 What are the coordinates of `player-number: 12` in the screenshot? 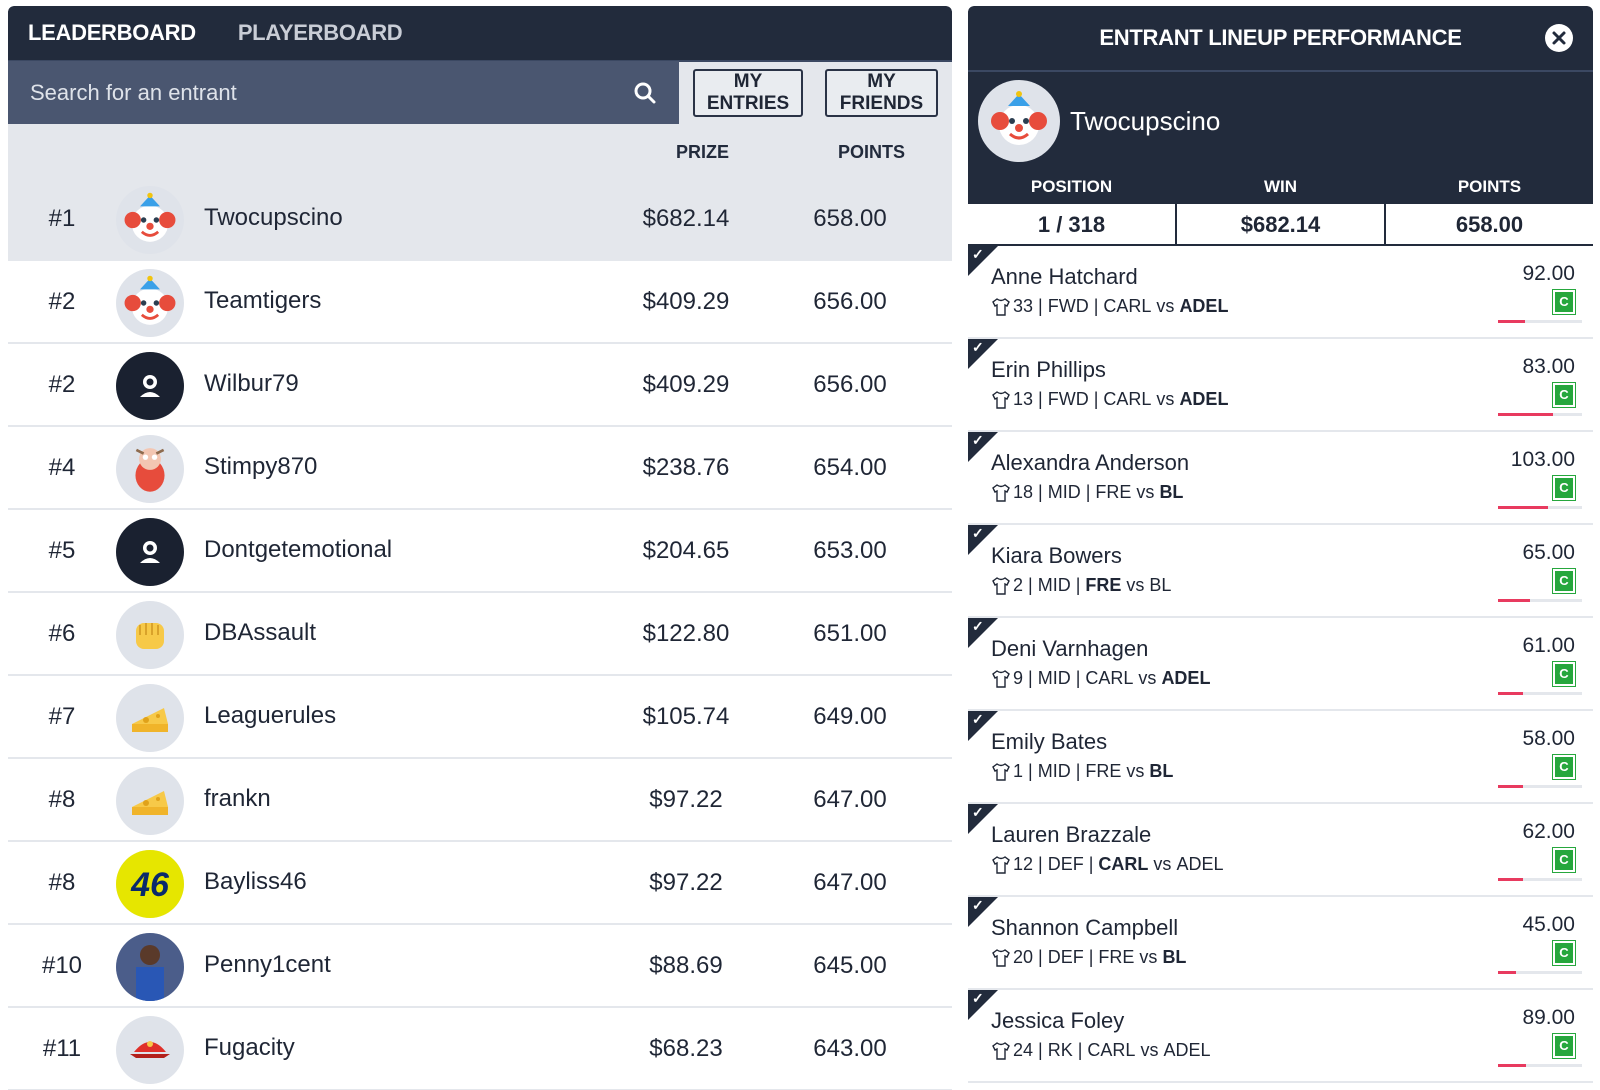 It's located at (1023, 864).